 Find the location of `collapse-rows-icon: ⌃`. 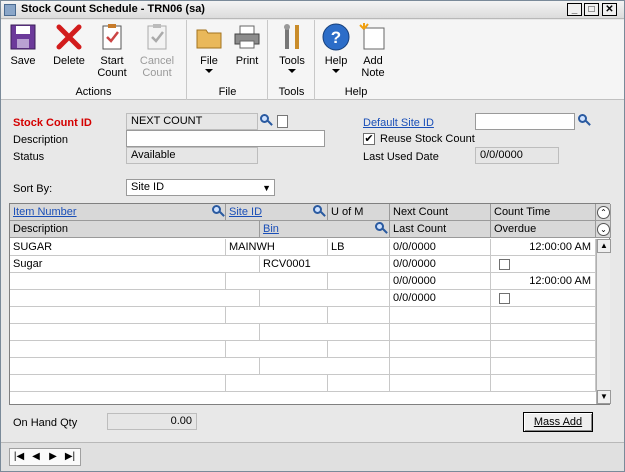

collapse-rows-icon: ⌃ is located at coordinates (603, 212).